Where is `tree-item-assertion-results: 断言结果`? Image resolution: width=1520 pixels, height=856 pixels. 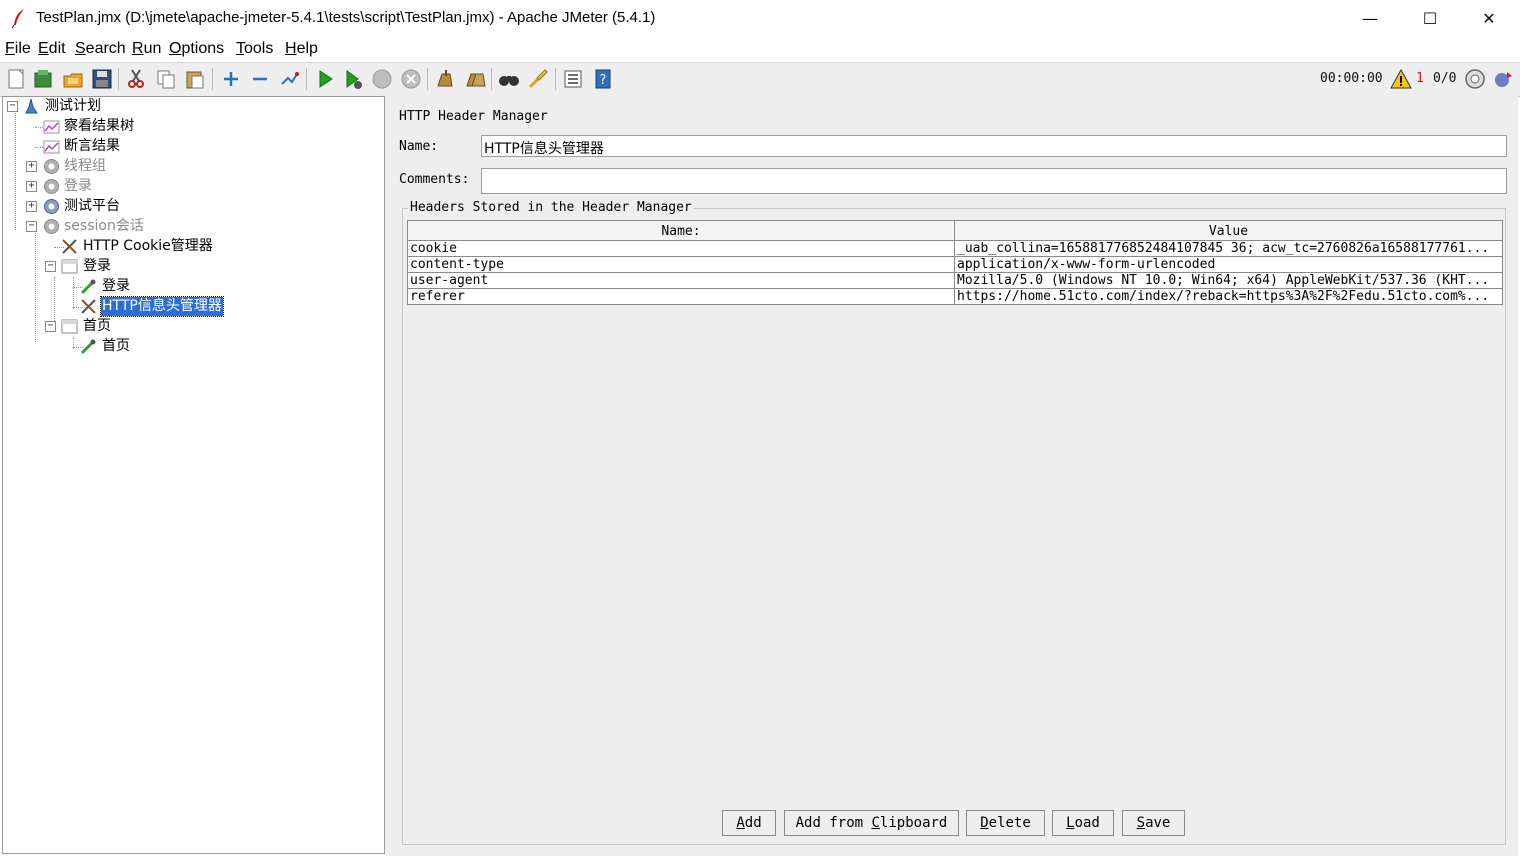
tree-item-assertion-results: 断言结果 is located at coordinates (103, 146).